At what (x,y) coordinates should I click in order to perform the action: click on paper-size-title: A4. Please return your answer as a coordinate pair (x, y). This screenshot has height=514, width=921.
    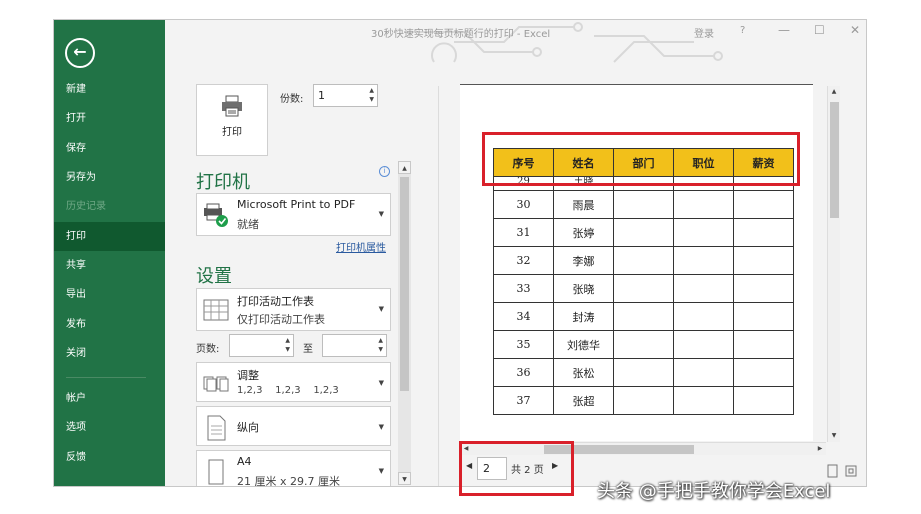
    Looking at the image, I should click on (244, 461).